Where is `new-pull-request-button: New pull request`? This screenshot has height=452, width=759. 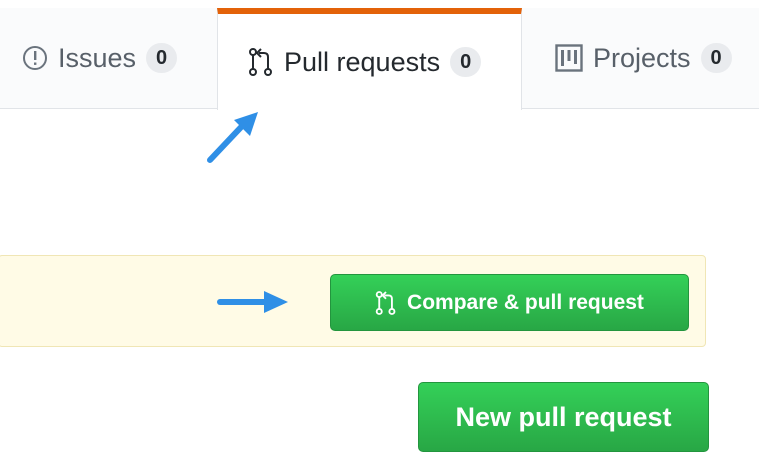
new-pull-request-button: New pull request is located at coordinates (563, 417).